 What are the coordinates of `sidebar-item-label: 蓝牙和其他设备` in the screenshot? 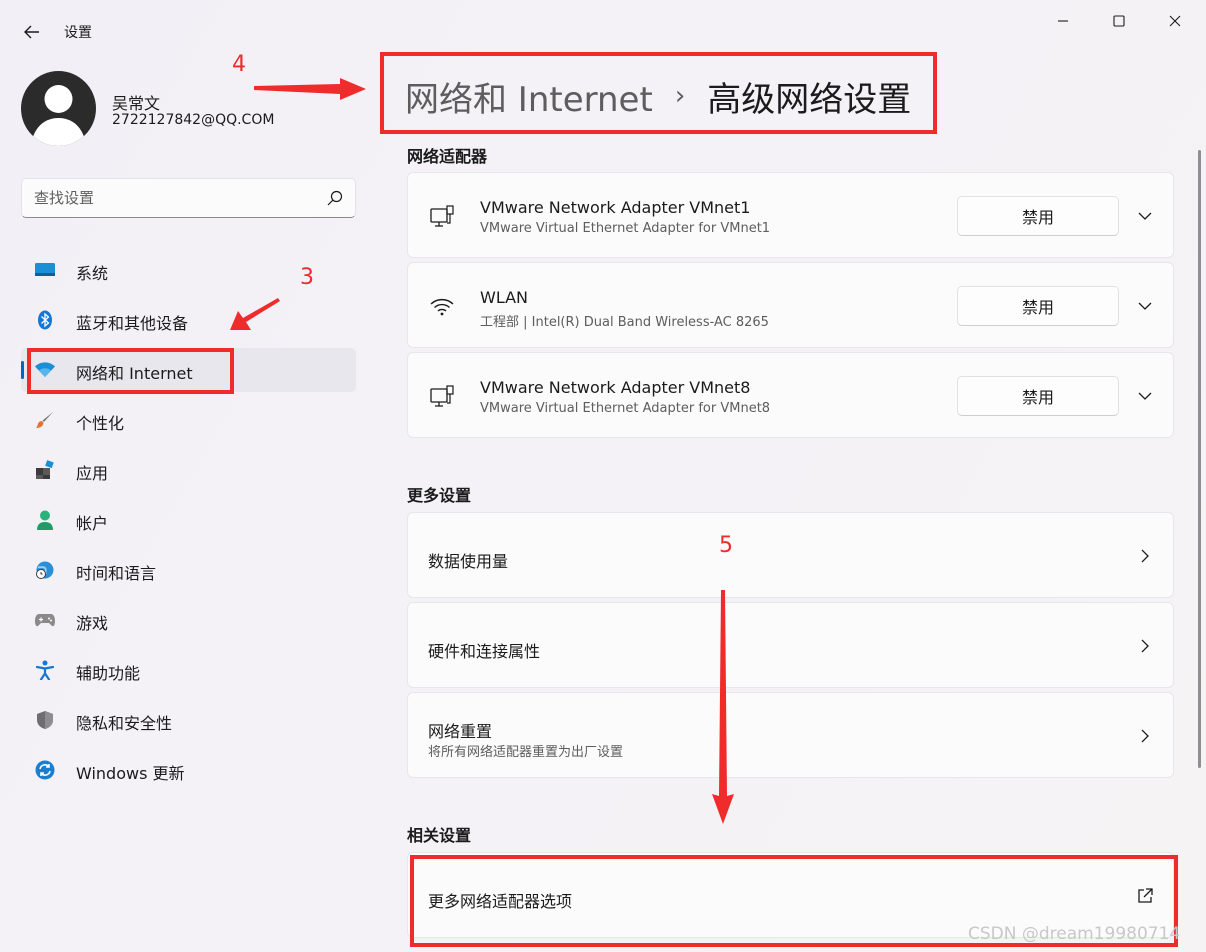 It's located at (132, 323).